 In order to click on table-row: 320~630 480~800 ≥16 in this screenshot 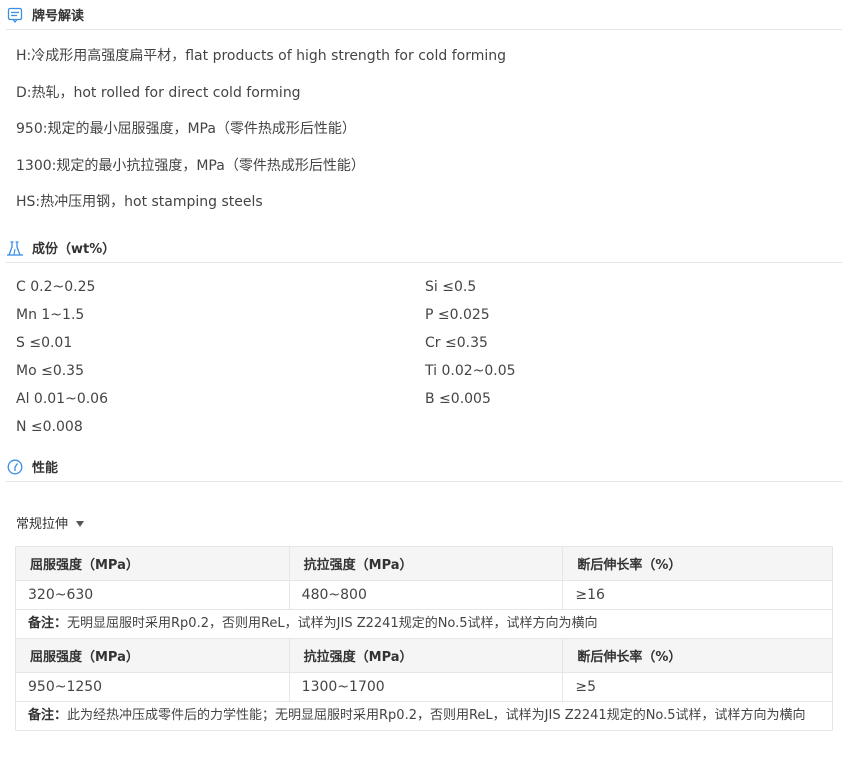, I will do `click(424, 595)`.